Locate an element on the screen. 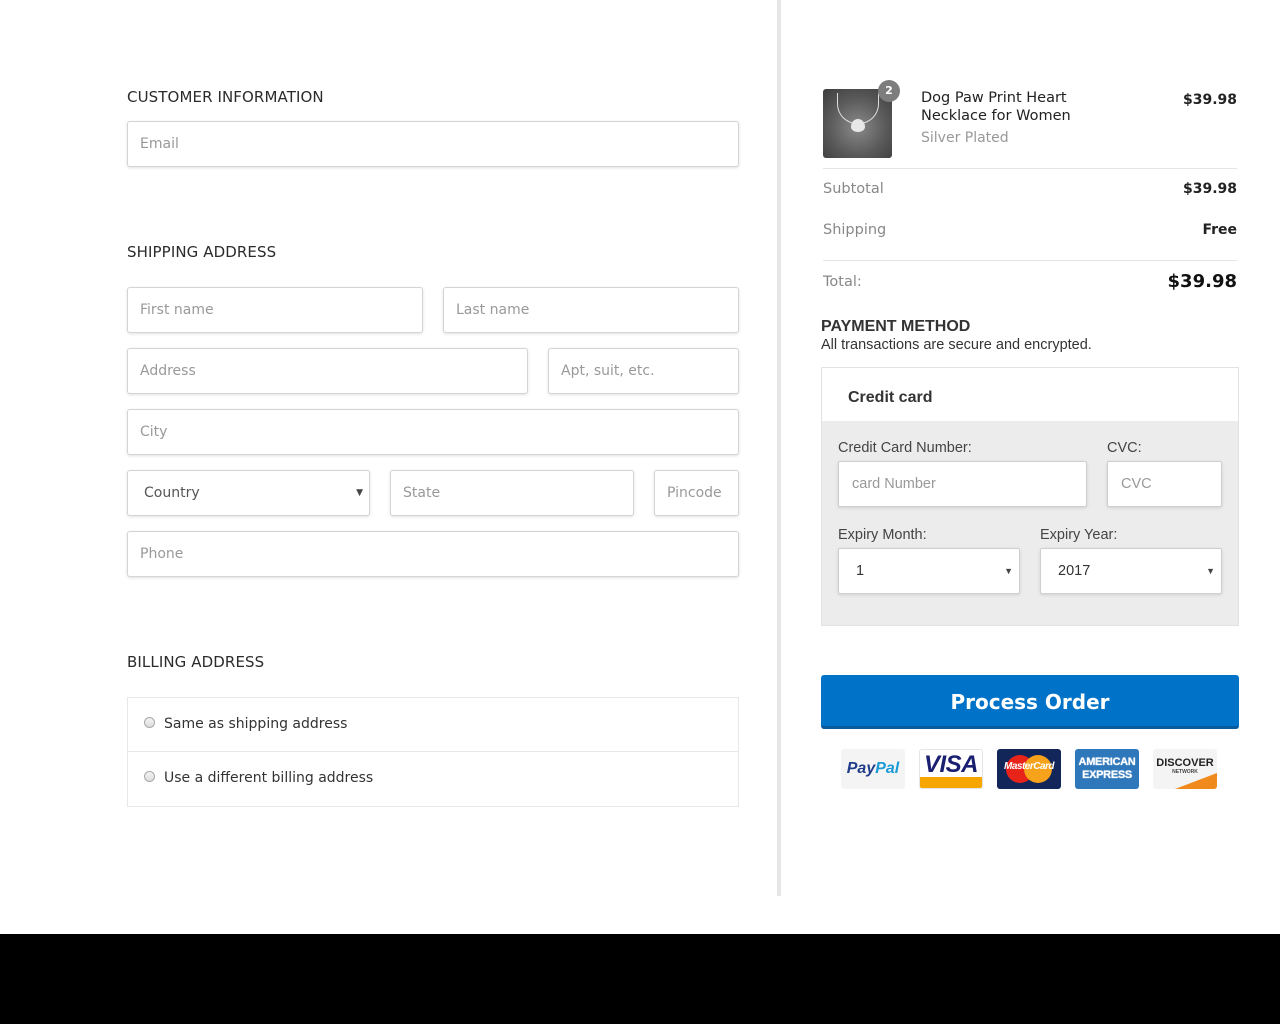 This screenshot has width=1280, height=1024. expiry-month-label: Expiry Month: is located at coordinates (882, 535).